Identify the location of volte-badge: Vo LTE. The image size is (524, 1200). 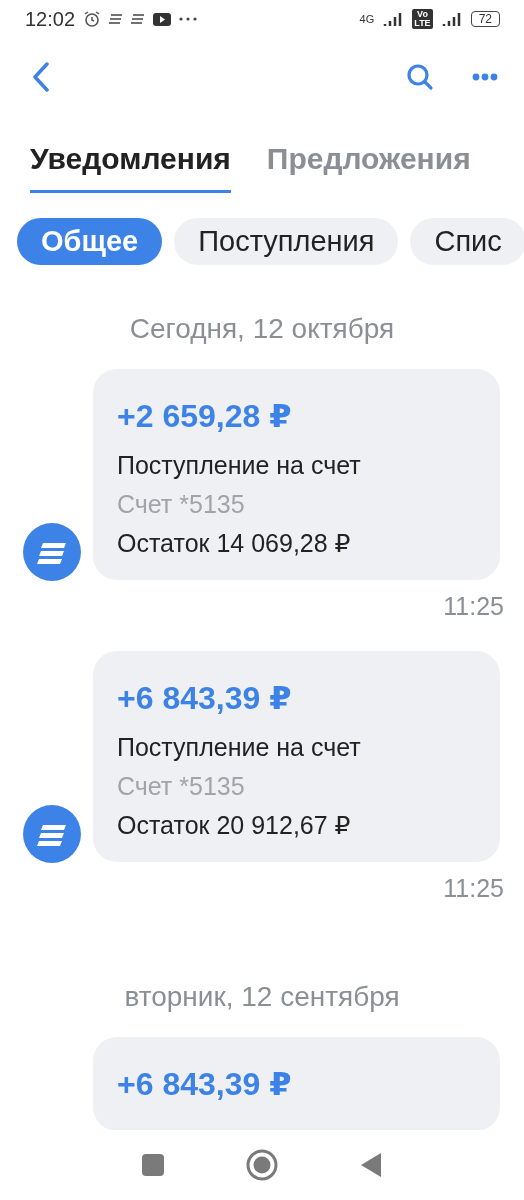
(422, 19).